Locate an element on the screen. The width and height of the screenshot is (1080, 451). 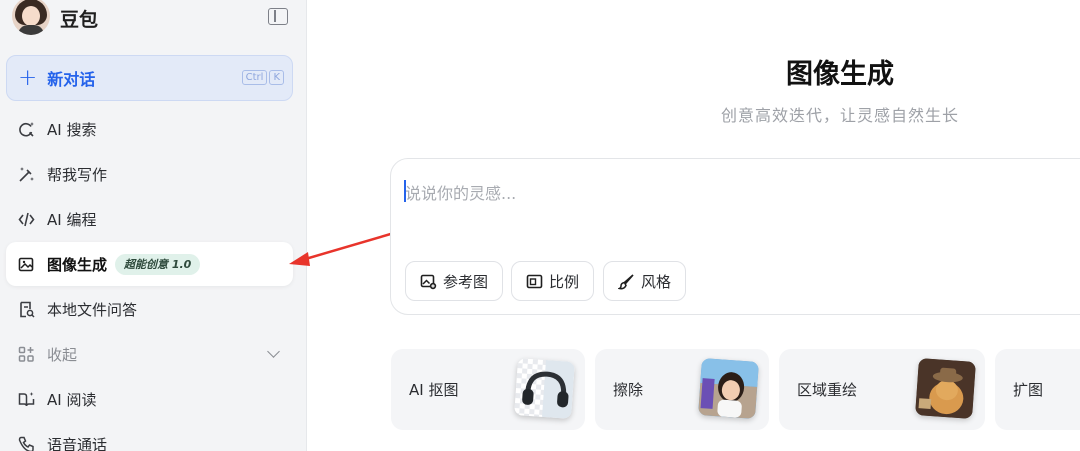
tool-label: 区域重绘 is located at coordinates (827, 390).